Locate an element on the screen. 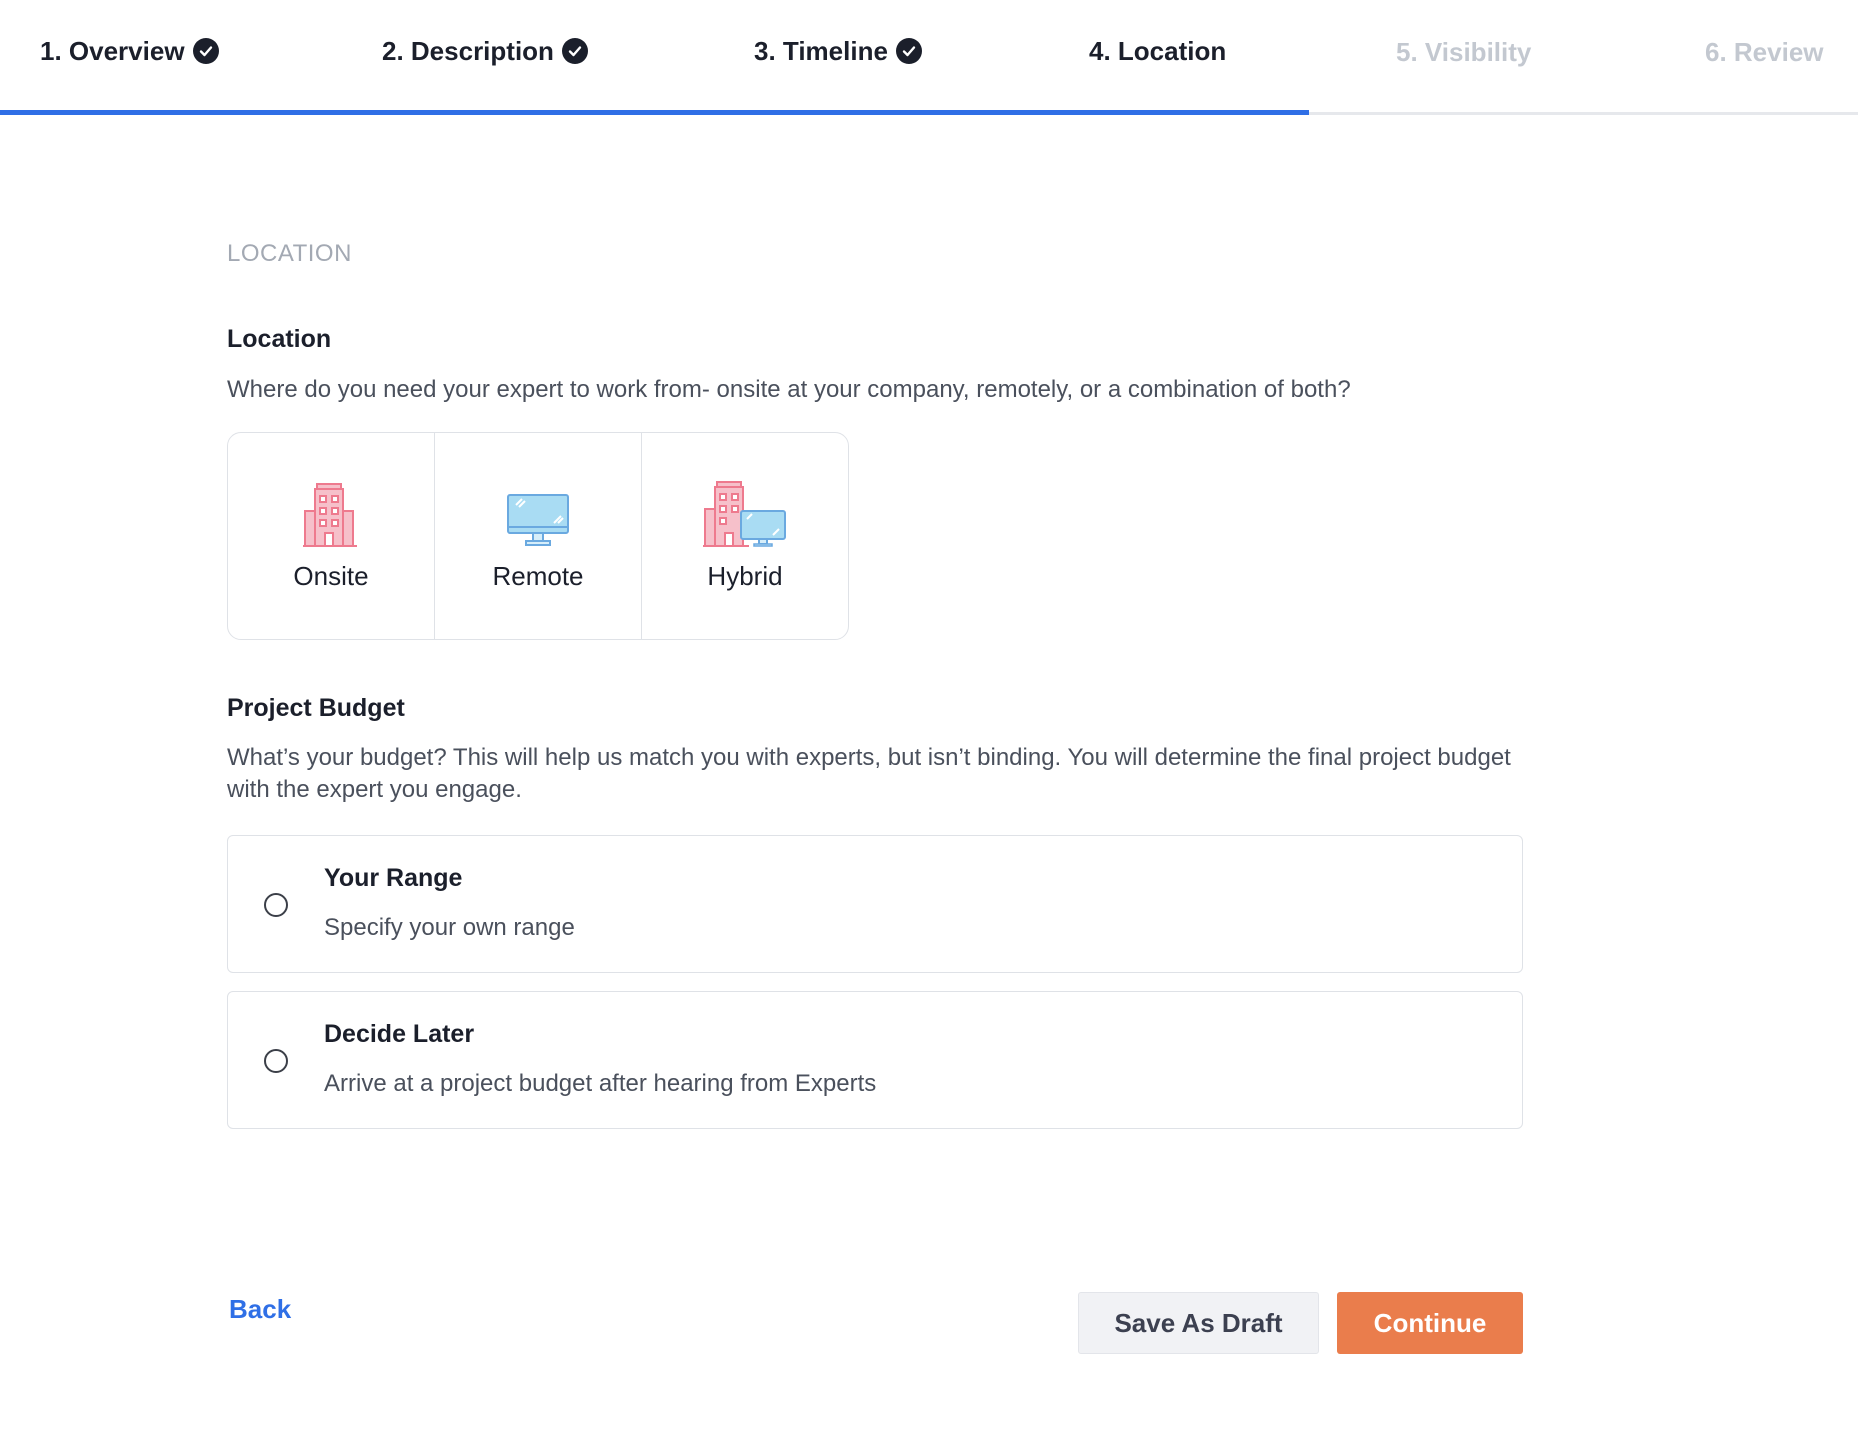  step-label: 2. Description is located at coordinates (468, 50).